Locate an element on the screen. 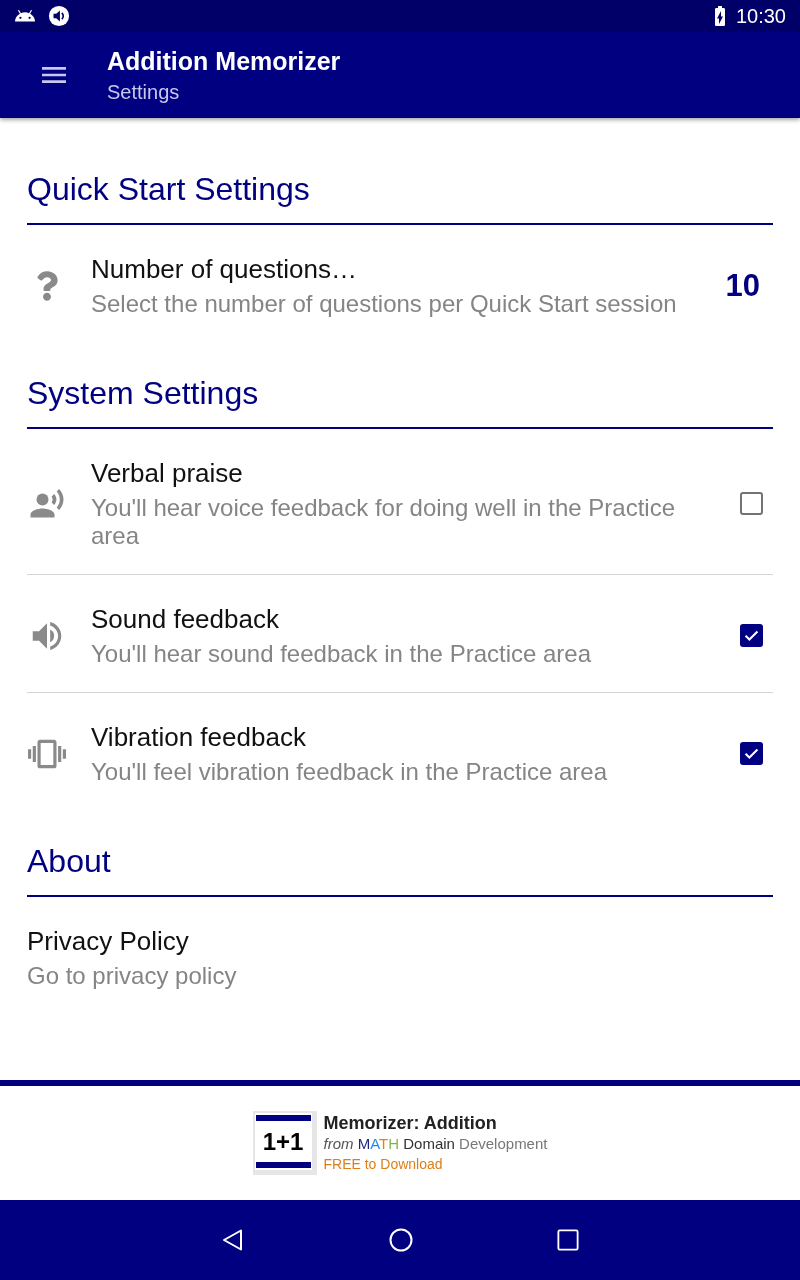 This screenshot has width=800, height=1280. back-icon is located at coordinates (233, 1240).